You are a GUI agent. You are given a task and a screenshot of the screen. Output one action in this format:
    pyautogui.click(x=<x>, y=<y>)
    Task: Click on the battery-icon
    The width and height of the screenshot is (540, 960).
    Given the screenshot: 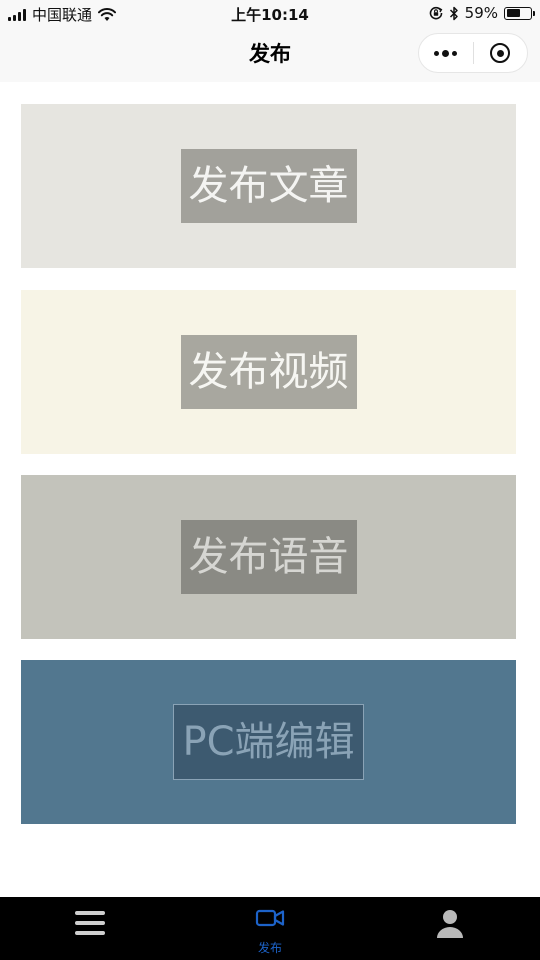 What is the action you would take?
    pyautogui.click(x=519, y=13)
    